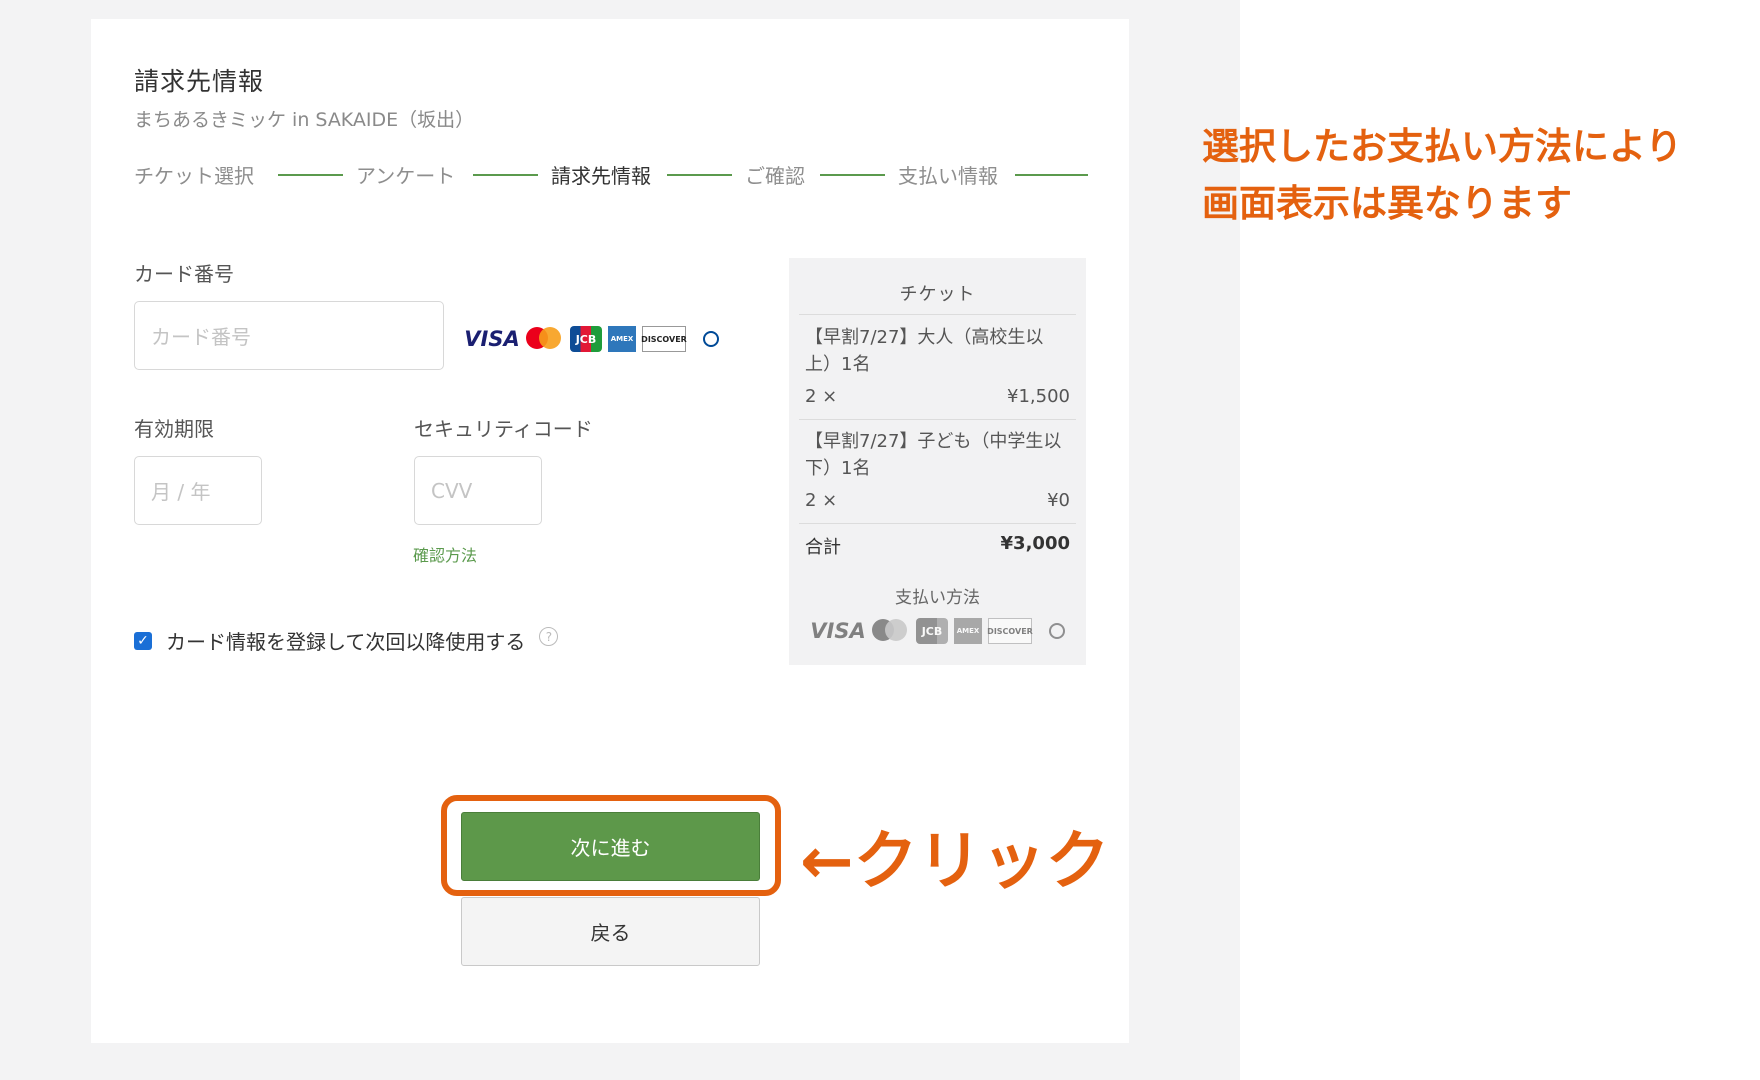 Image resolution: width=1760 pixels, height=1080 pixels. What do you see at coordinates (1442, 175) in the screenshot?
I see `payment-note-annotation: 選択したお支払い方法により 画面表示は異なります` at bounding box center [1442, 175].